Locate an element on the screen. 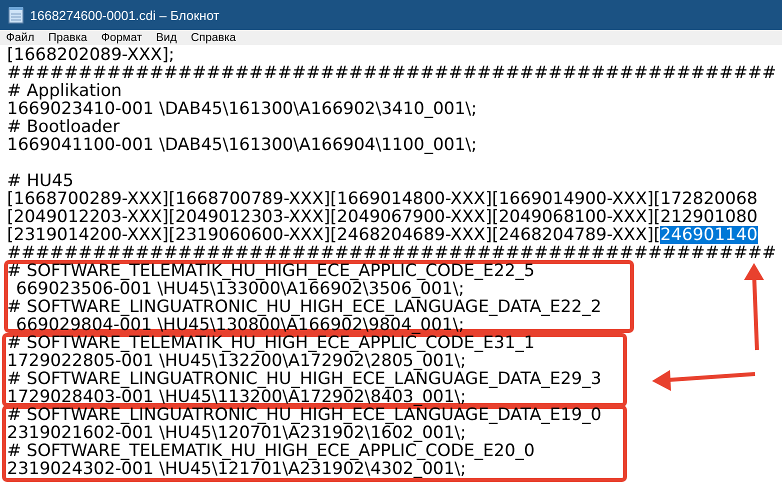 Image resolution: width=782 pixels, height=493 pixels. text-line: 669023506-001 \HU45\133000\A166902\3506_001\; is located at coordinates (240, 289).